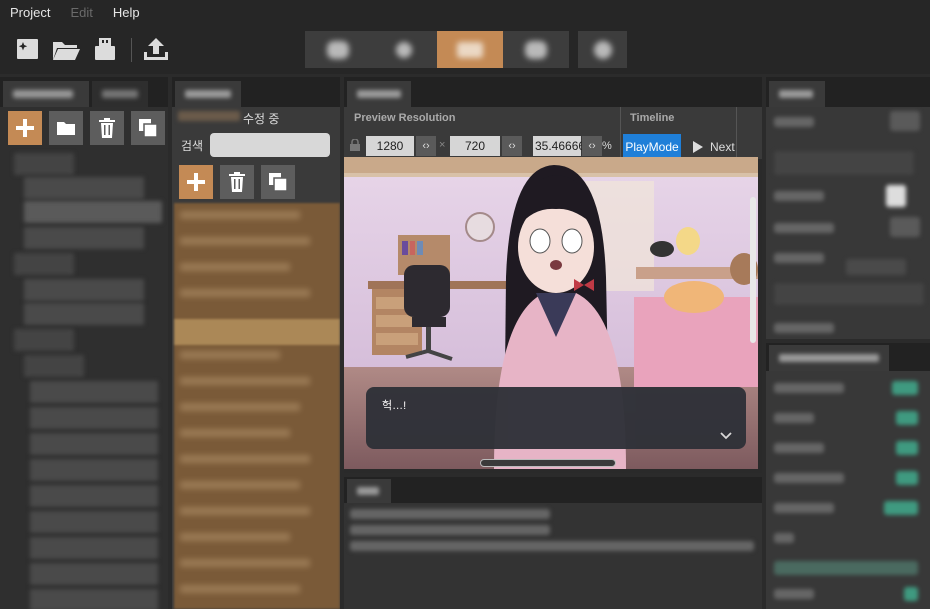  Describe the element at coordinates (848, 476) in the screenshot. I see `variables-panel` at that location.